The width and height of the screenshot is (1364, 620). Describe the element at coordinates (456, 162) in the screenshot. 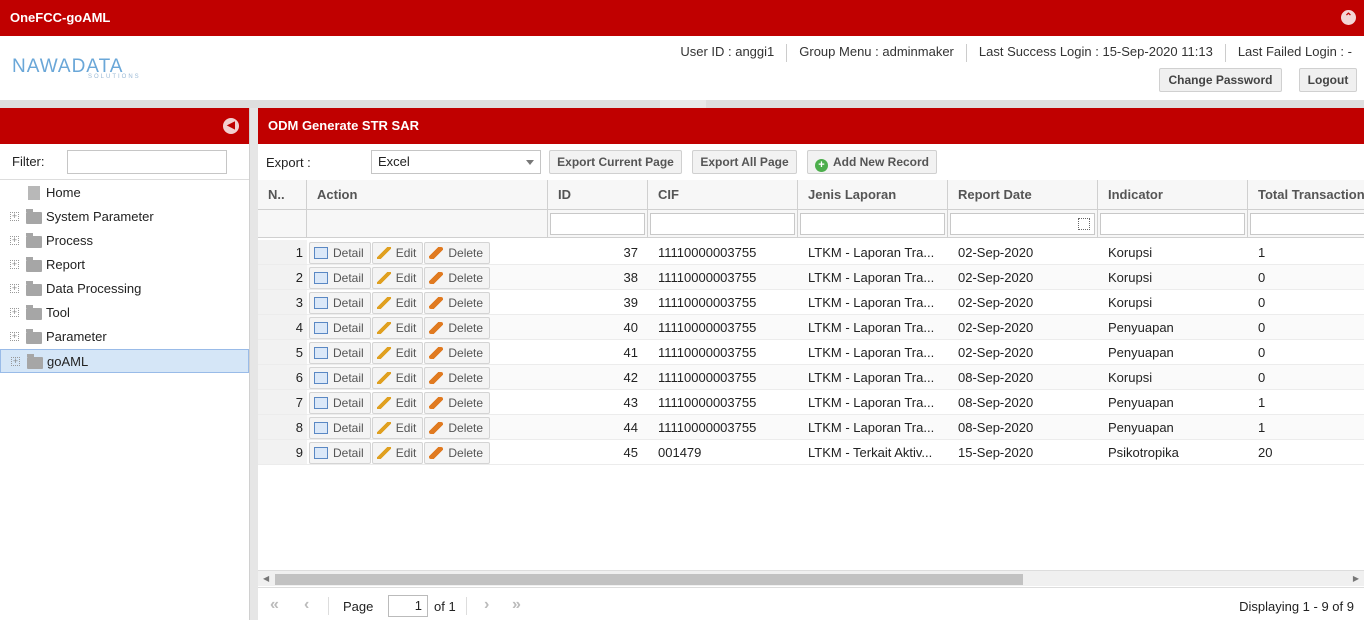

I see `export-format-select: Excel` at that location.